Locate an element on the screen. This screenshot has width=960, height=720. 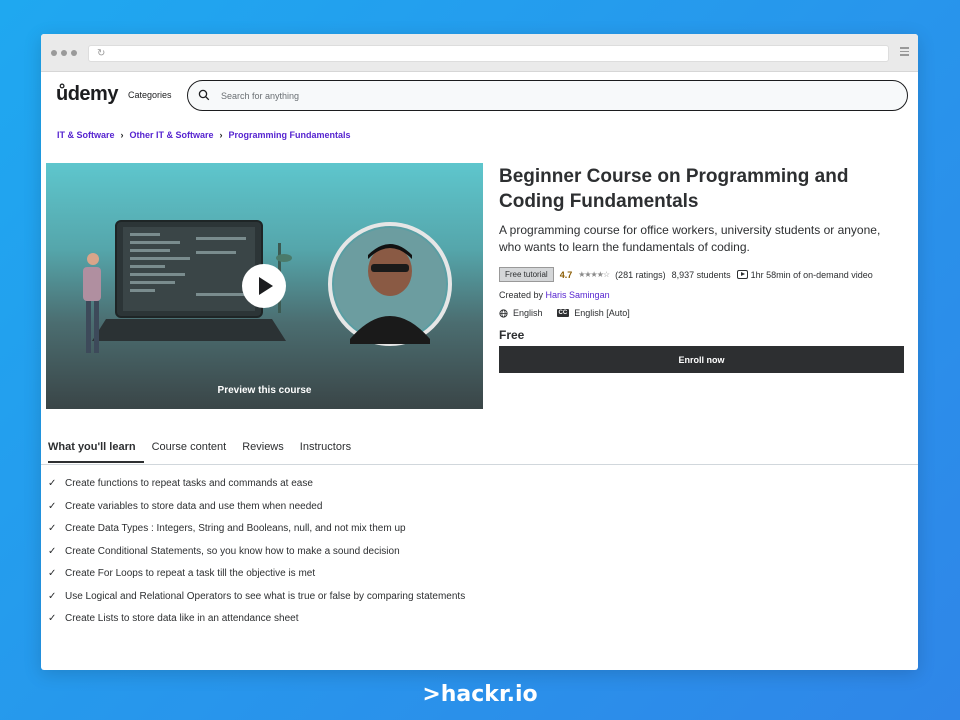
students-count: 8,937 students is located at coordinates (701, 274).